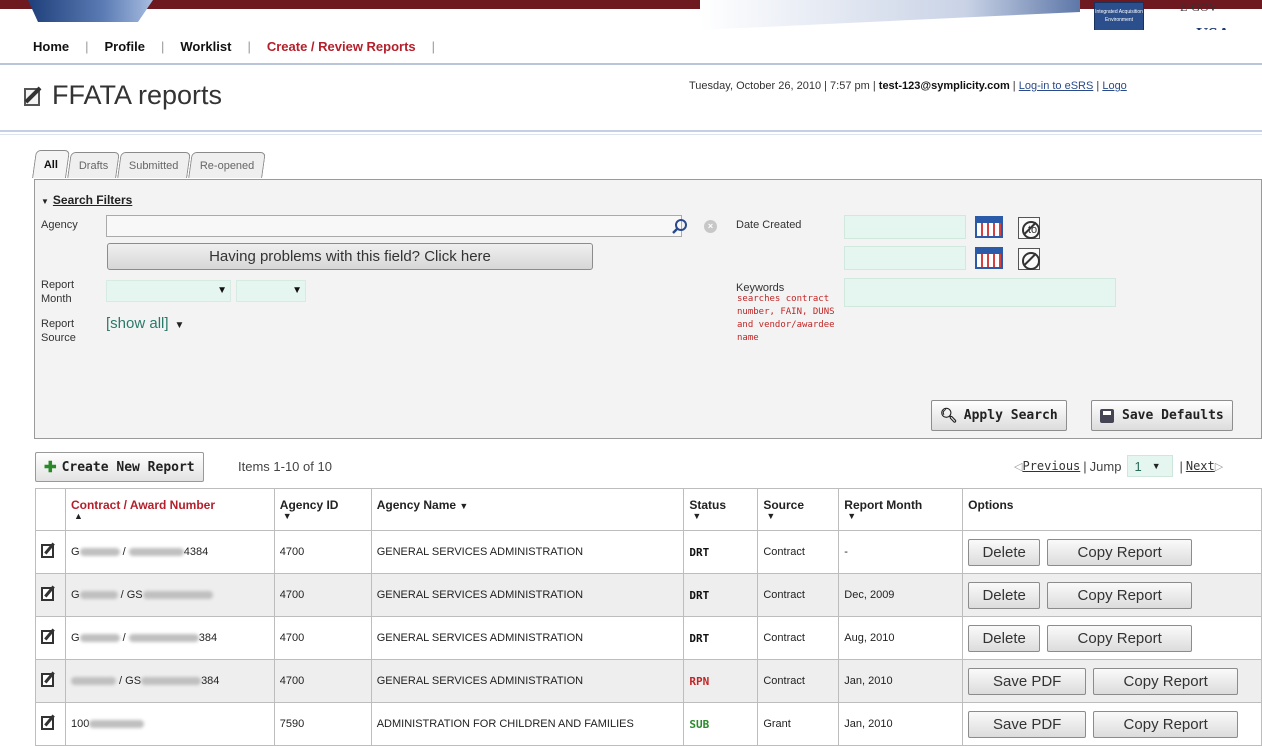 The image size is (1262, 746). Describe the element at coordinates (125, 46) in the screenshot. I see `nav-profile: Profile` at that location.